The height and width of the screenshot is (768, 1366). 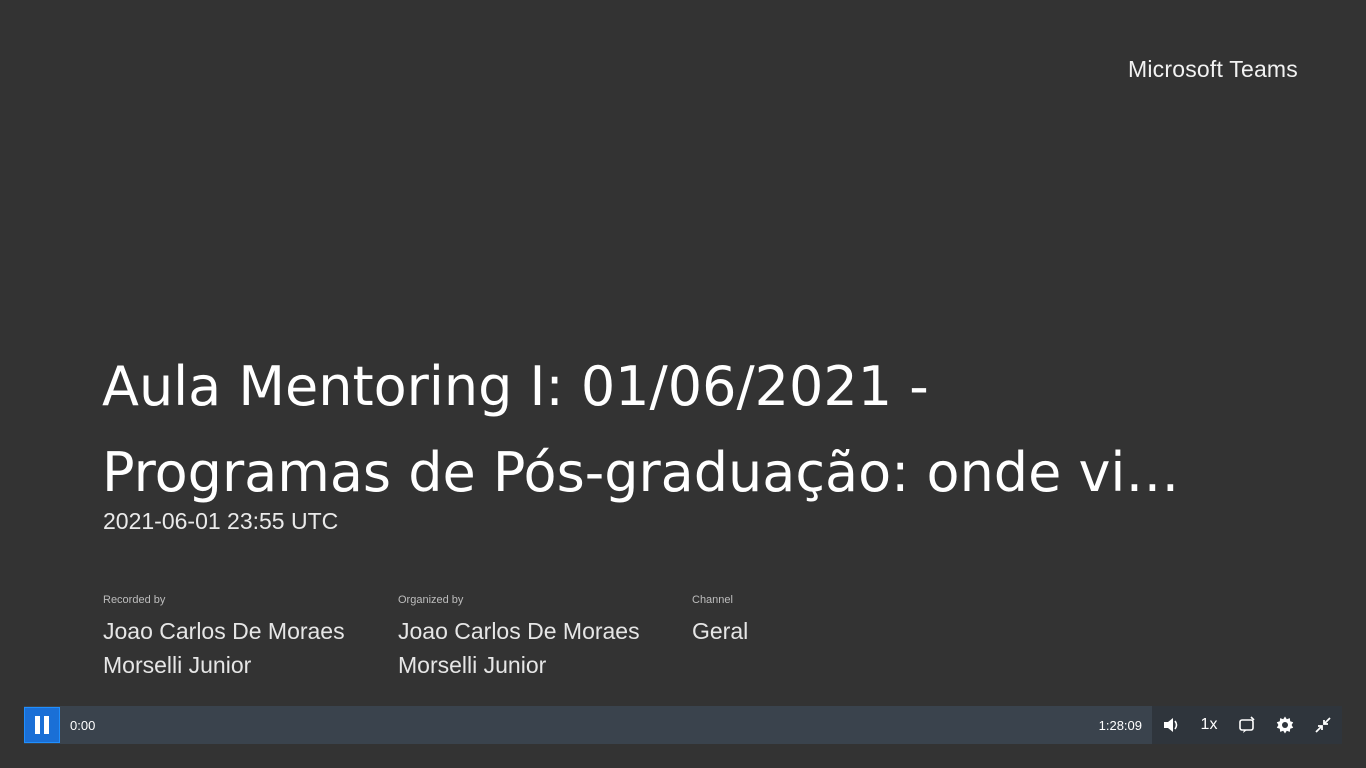 I want to click on settings-button, so click(x=1285, y=725).